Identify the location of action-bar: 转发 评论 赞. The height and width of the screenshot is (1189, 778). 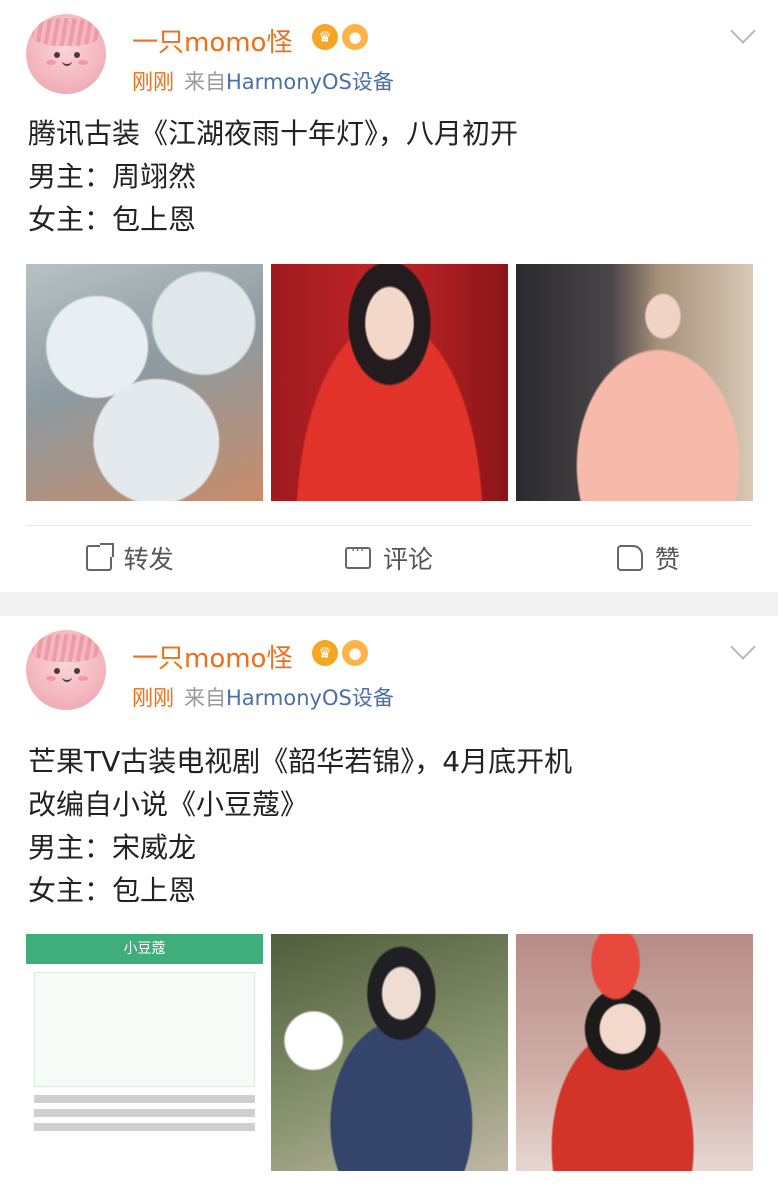
(389, 558).